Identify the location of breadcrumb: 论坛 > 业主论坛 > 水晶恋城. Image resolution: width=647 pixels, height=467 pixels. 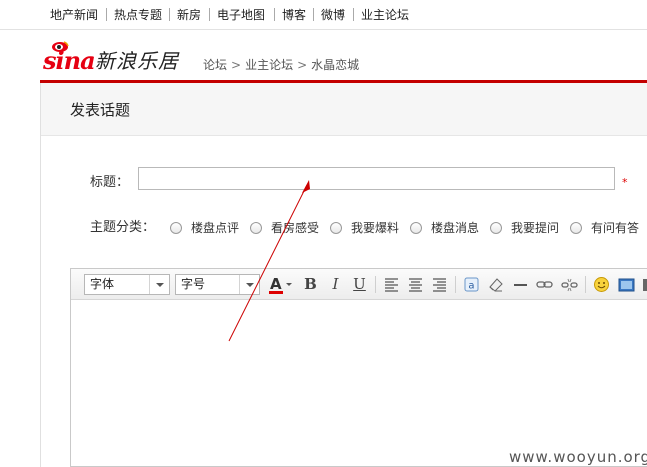
(281, 65).